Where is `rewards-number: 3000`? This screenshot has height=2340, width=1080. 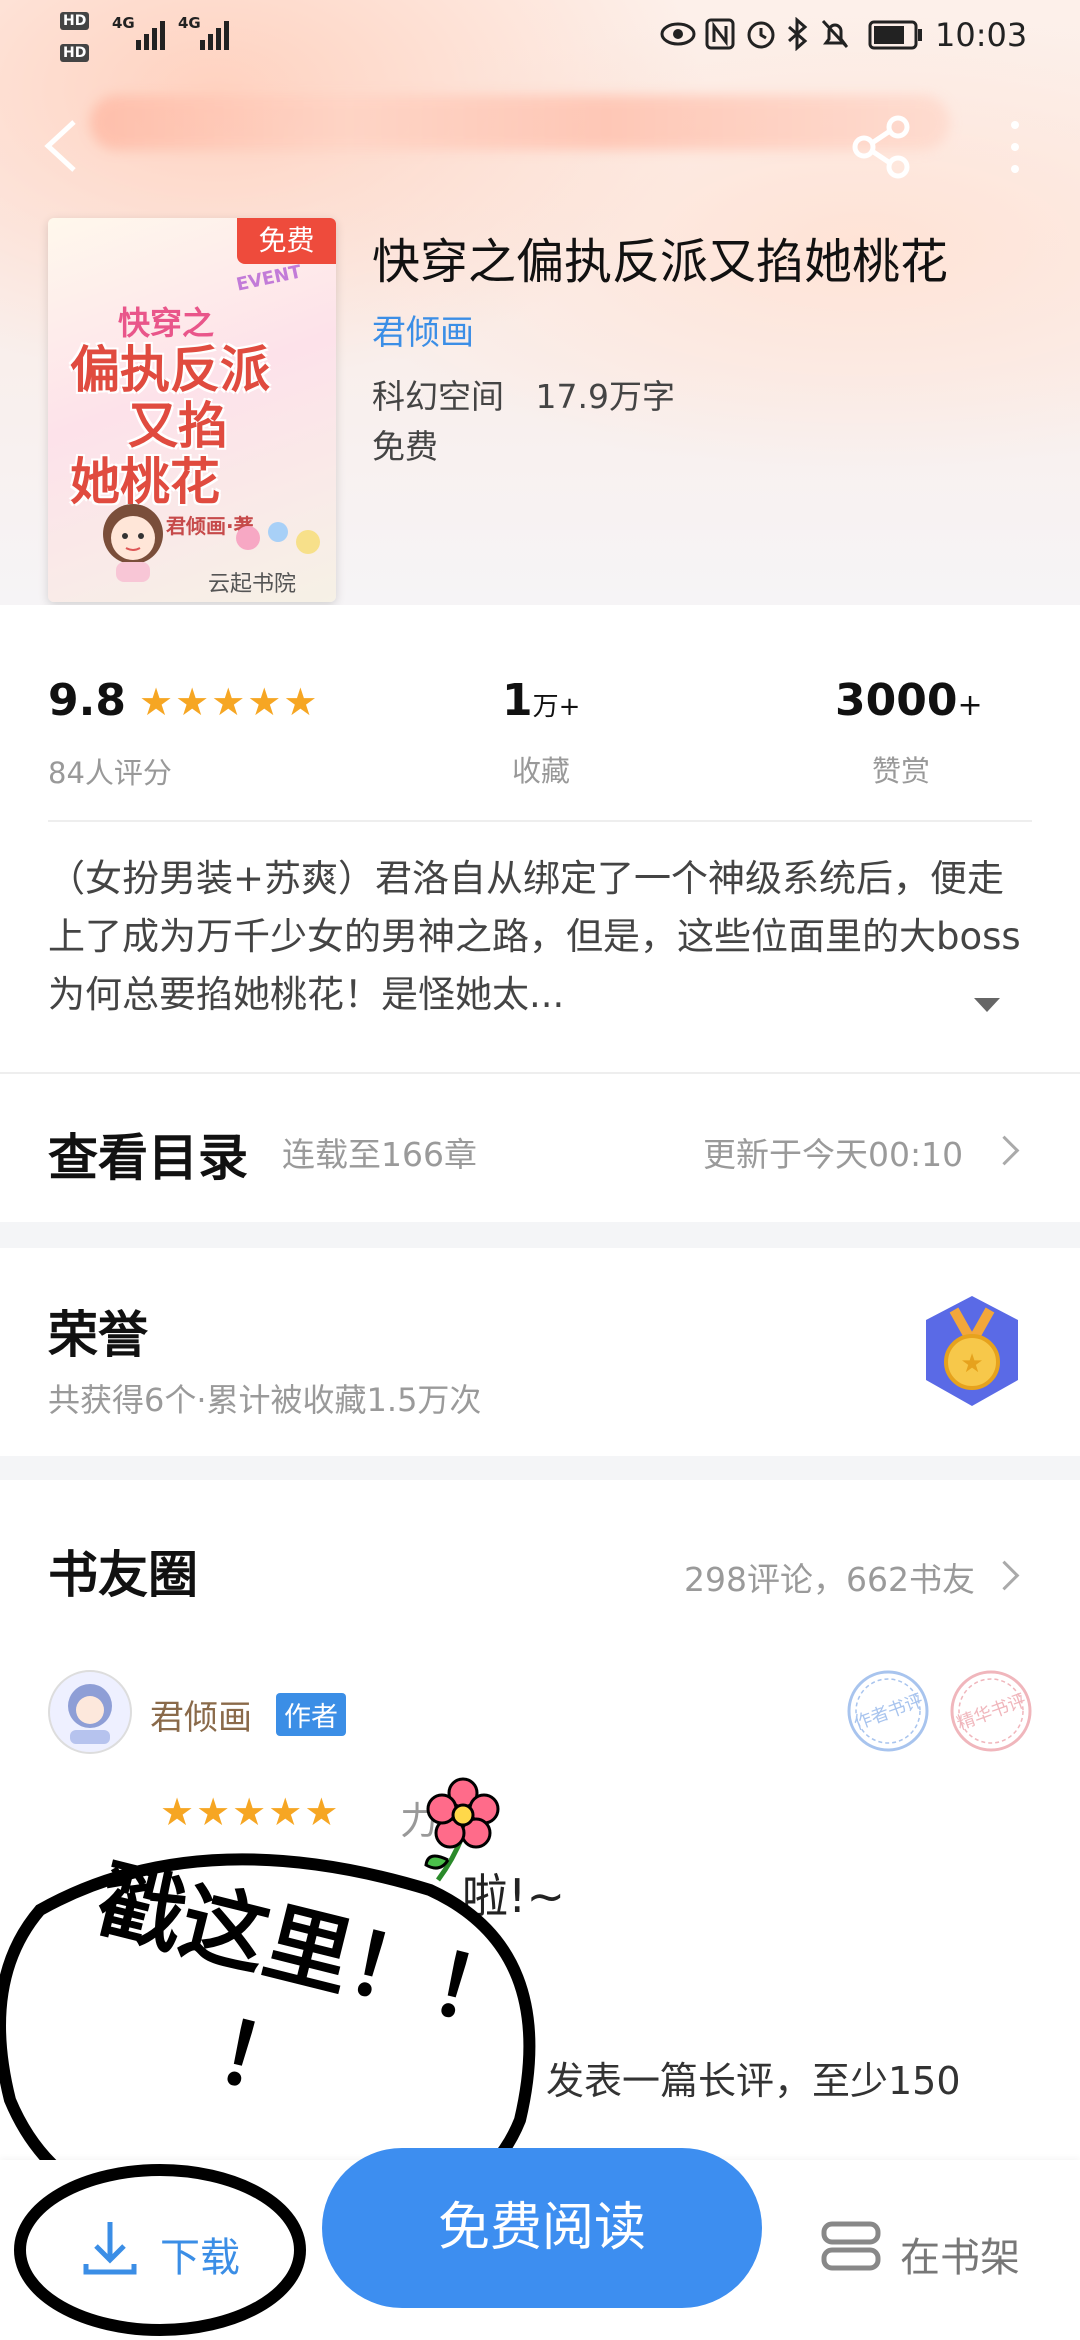 rewards-number: 3000 is located at coordinates (896, 700).